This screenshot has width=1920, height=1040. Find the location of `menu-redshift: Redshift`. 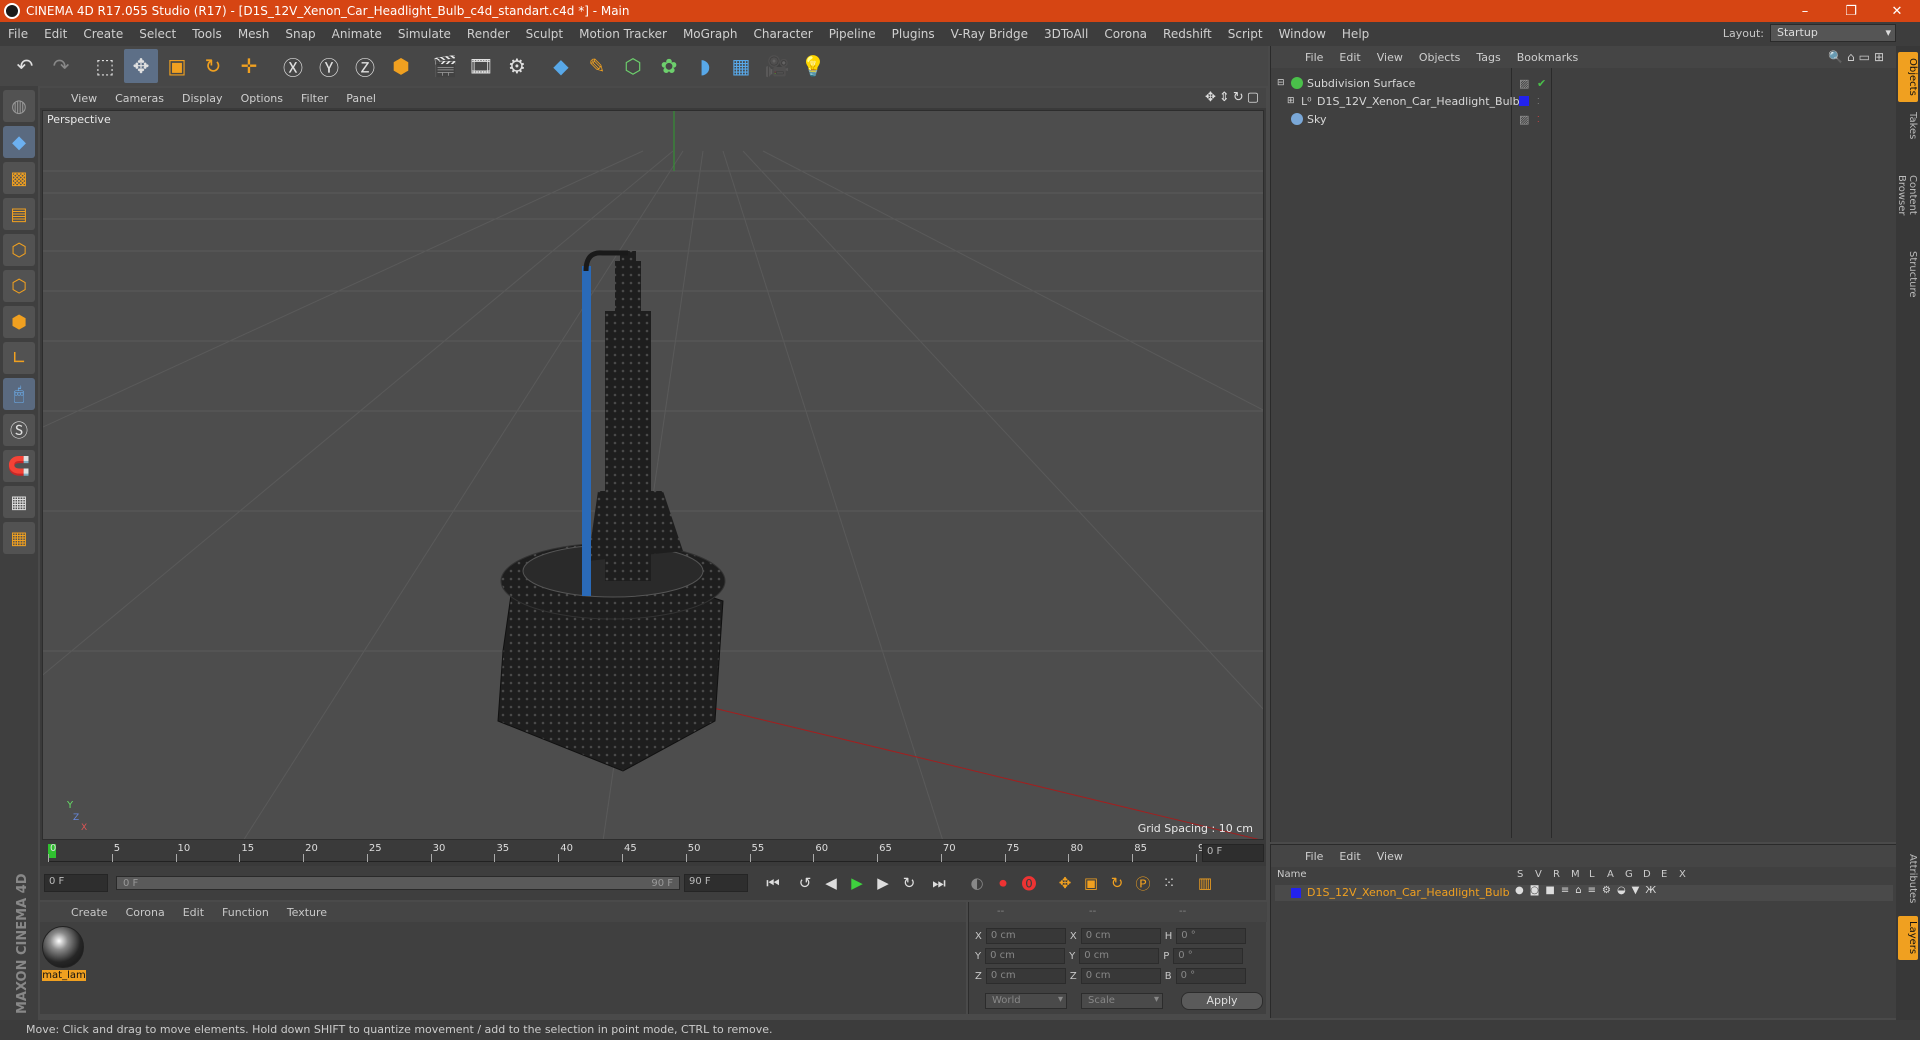

menu-redshift: Redshift is located at coordinates (1187, 34).